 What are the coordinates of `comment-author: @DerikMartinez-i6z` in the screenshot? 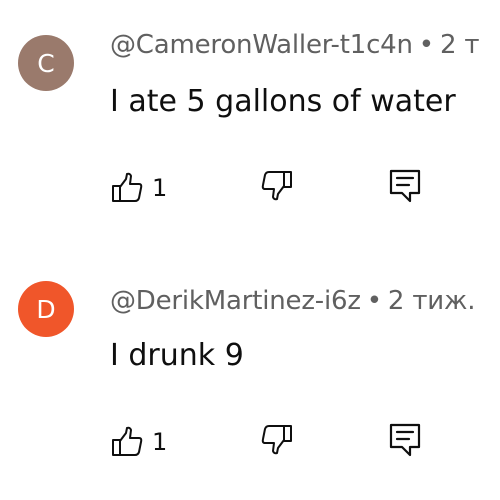 It's located at (235, 301).